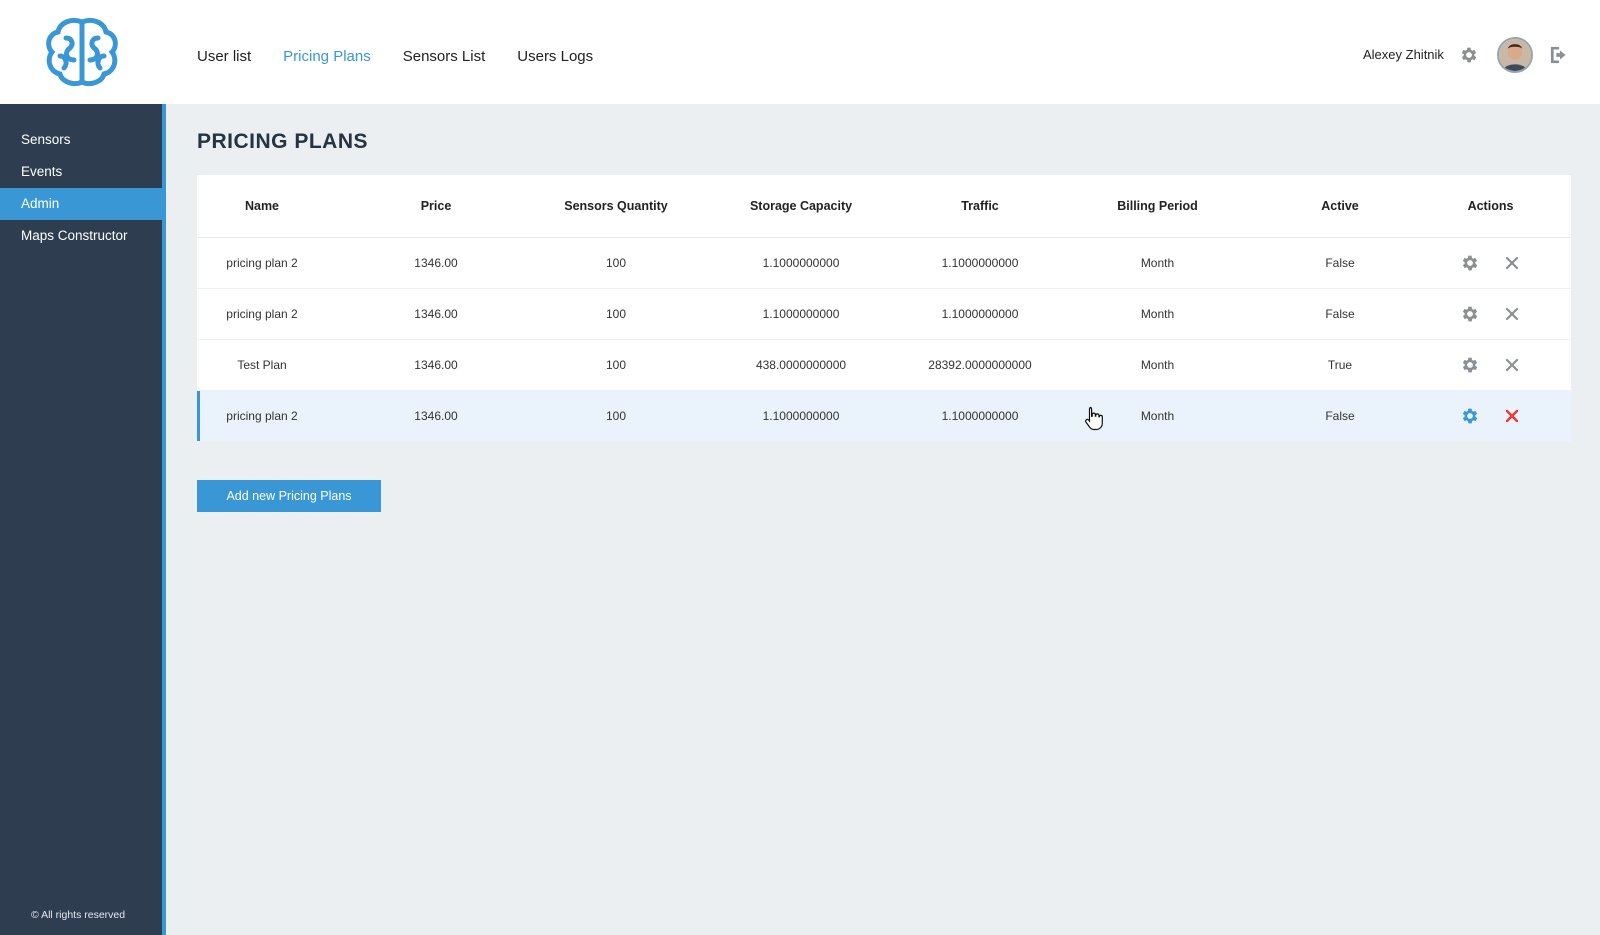 The width and height of the screenshot is (1600, 935). I want to click on brain-logo-icon, so click(82, 52).